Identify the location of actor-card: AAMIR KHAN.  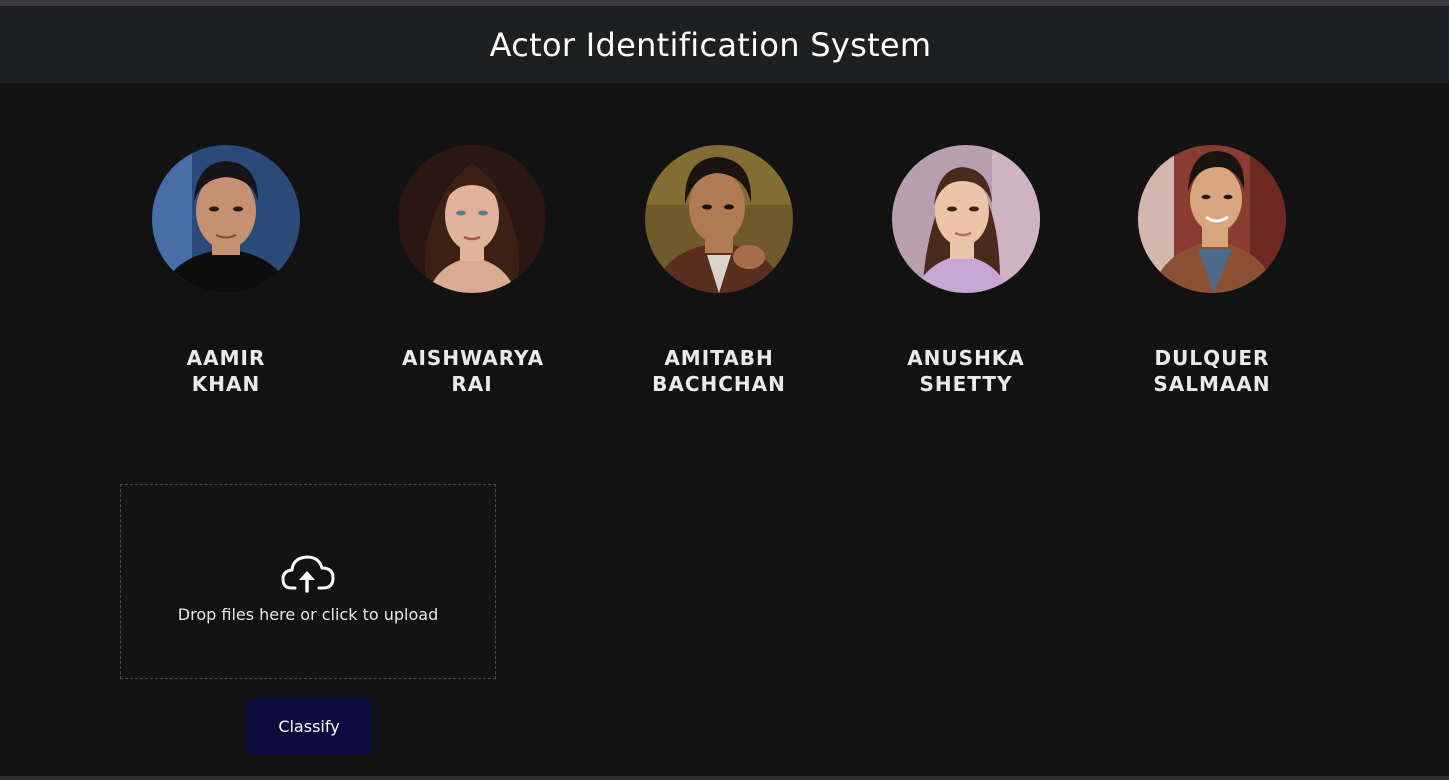
(226, 271).